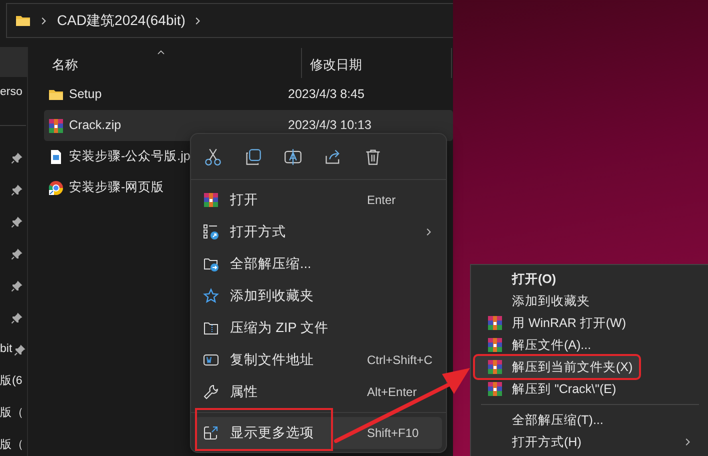 This screenshot has width=708, height=456. Describe the element at coordinates (381, 200) in the screenshot. I see `shortcut-text: Enter` at that location.